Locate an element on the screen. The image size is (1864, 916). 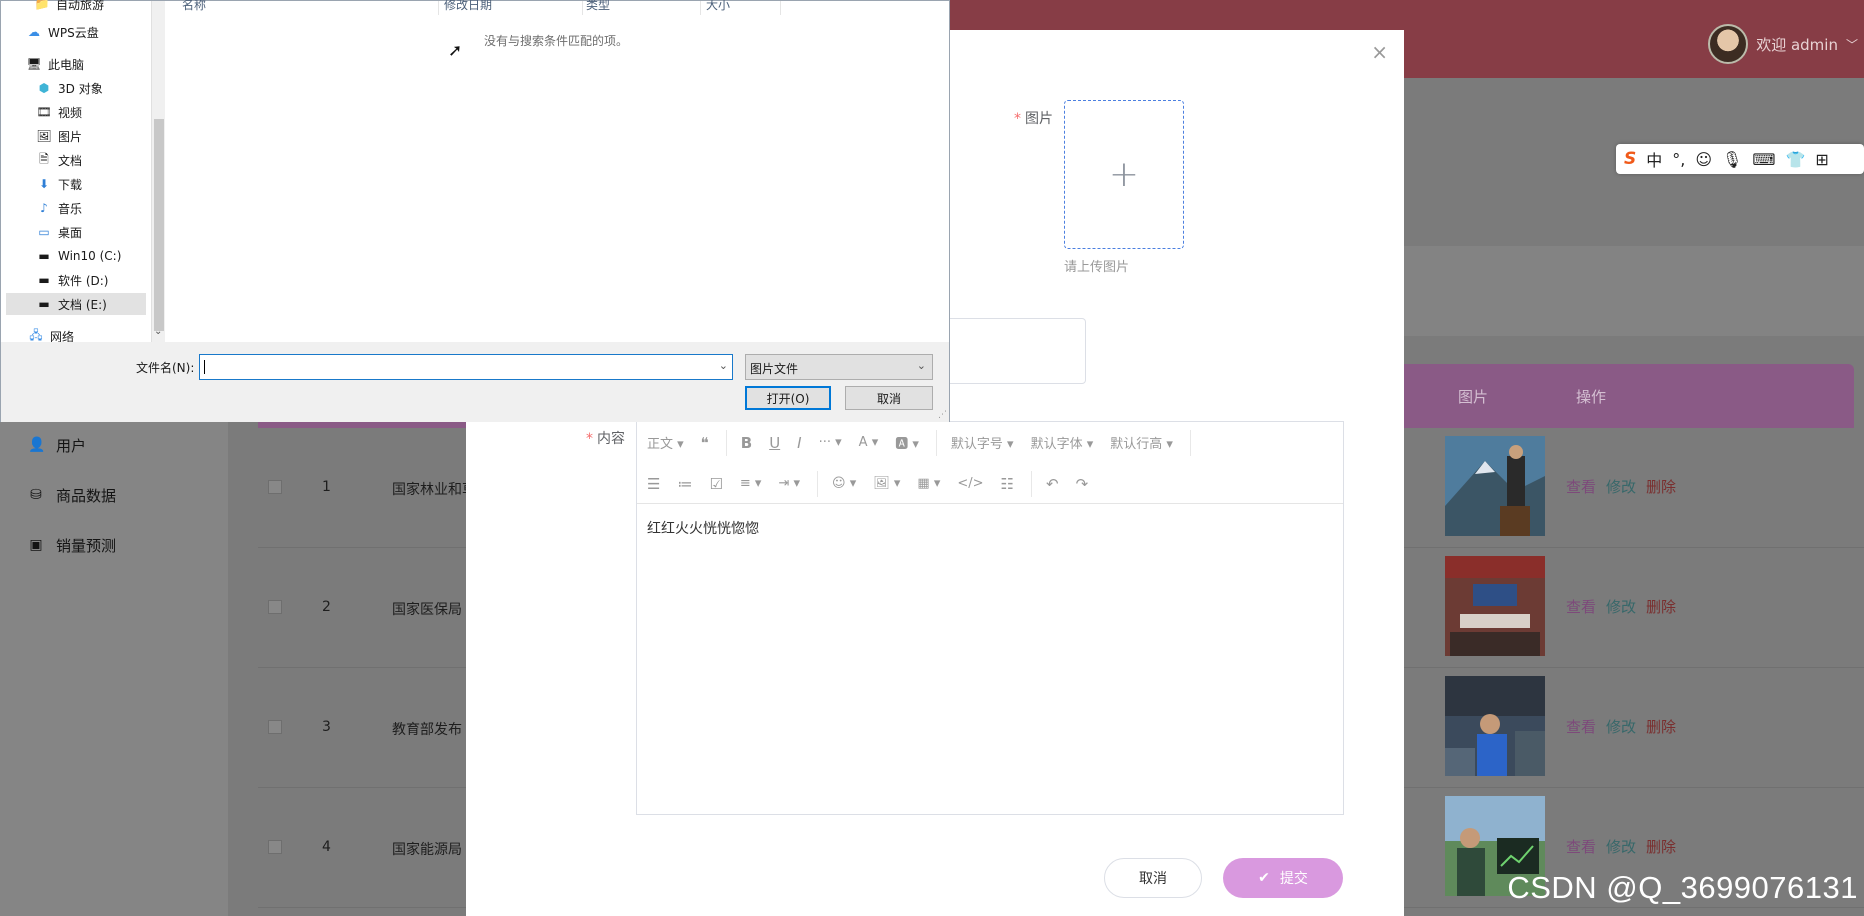
nav-item-pictures: 🖼 图片 is located at coordinates (59, 136).